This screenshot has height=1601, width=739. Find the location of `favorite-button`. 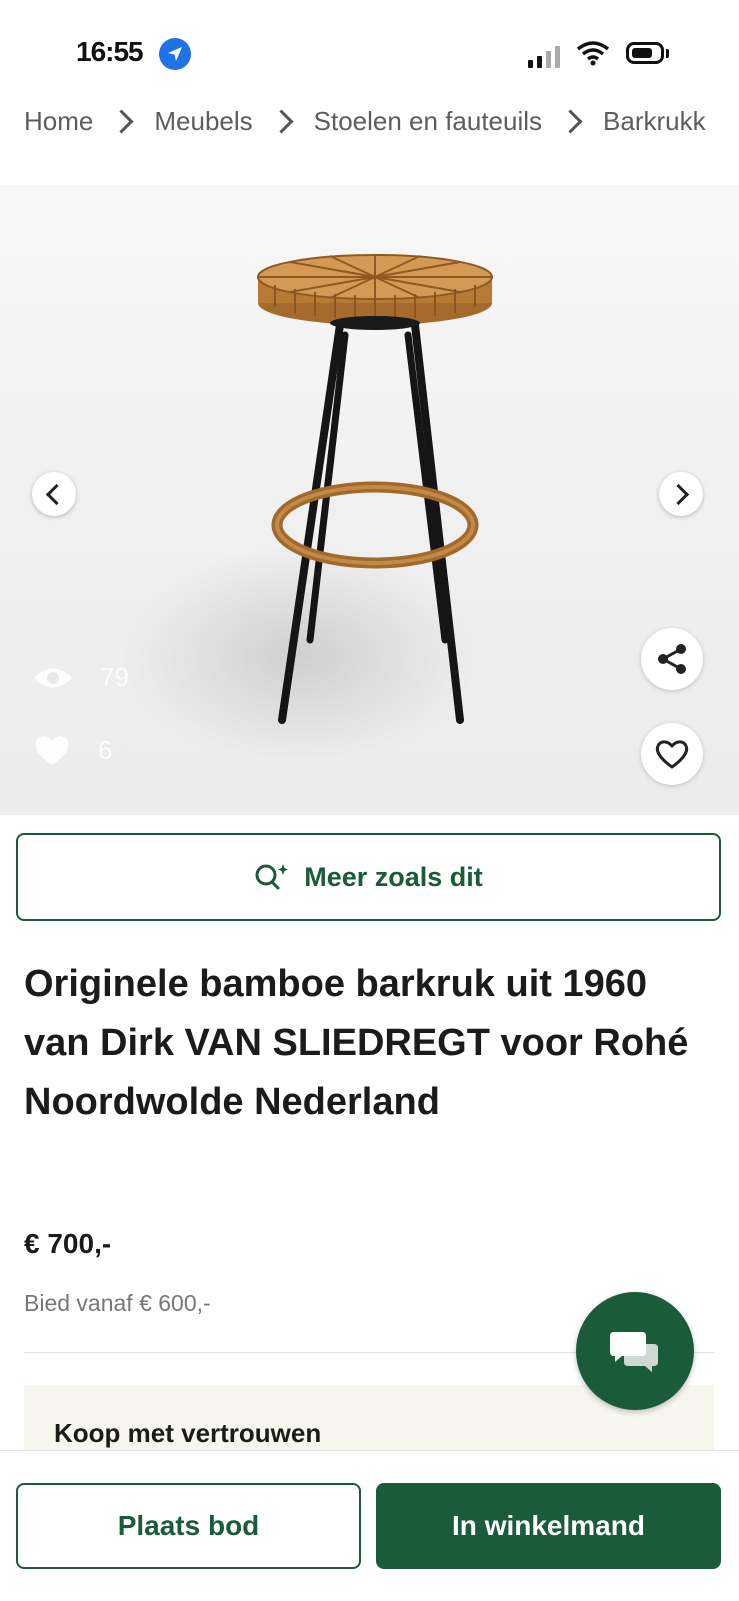

favorite-button is located at coordinates (672, 754).